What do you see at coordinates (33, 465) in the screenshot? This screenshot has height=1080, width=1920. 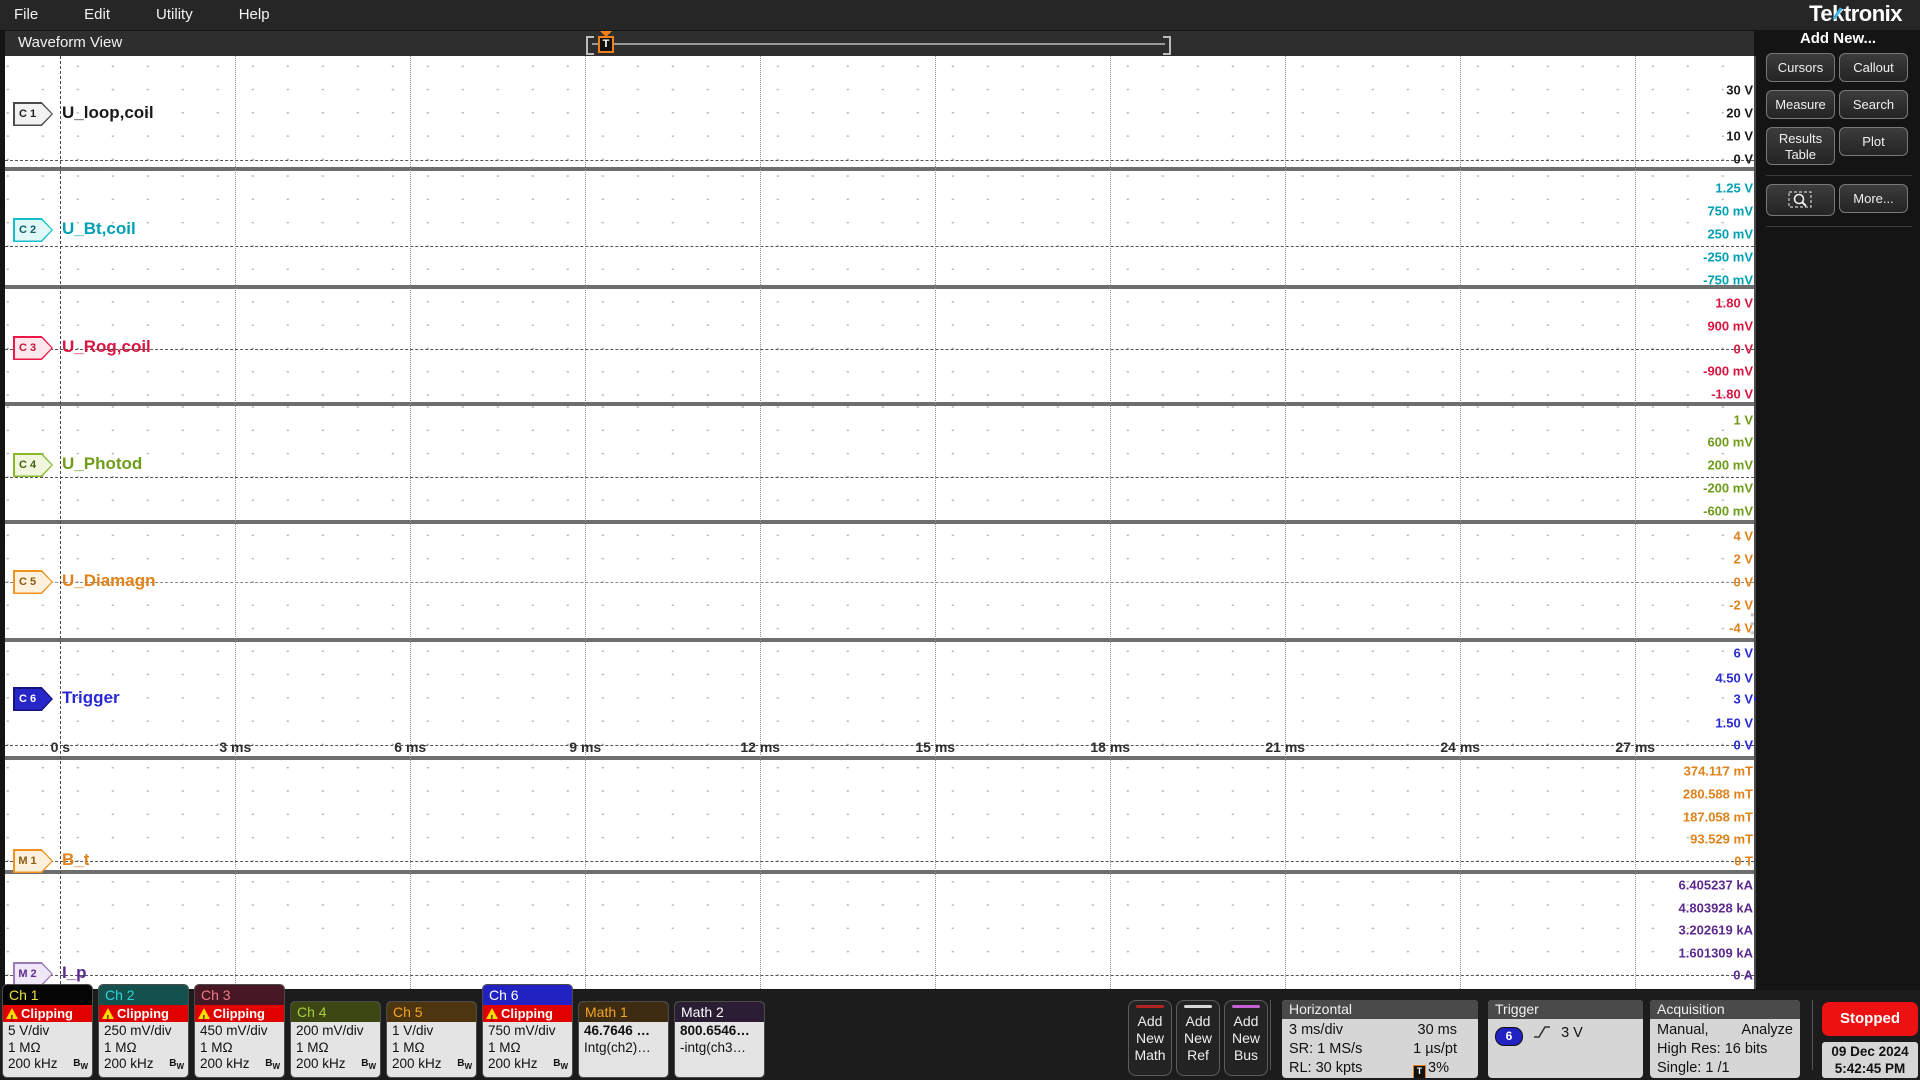 I see `channel-badge-c4: C 4` at bounding box center [33, 465].